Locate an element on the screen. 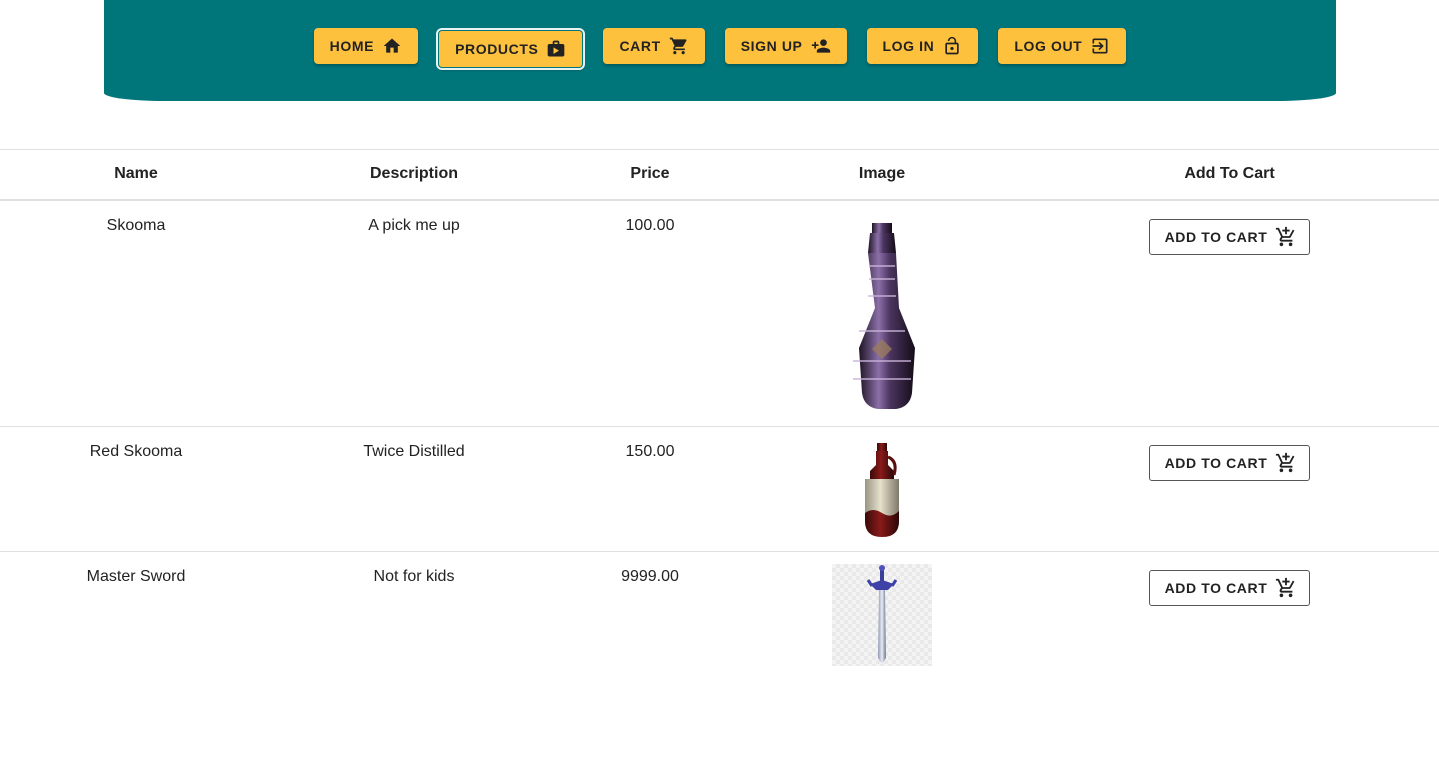 The image size is (1439, 762). table-header: Name Description Price Image Add To Cart is located at coordinates (719, 174).